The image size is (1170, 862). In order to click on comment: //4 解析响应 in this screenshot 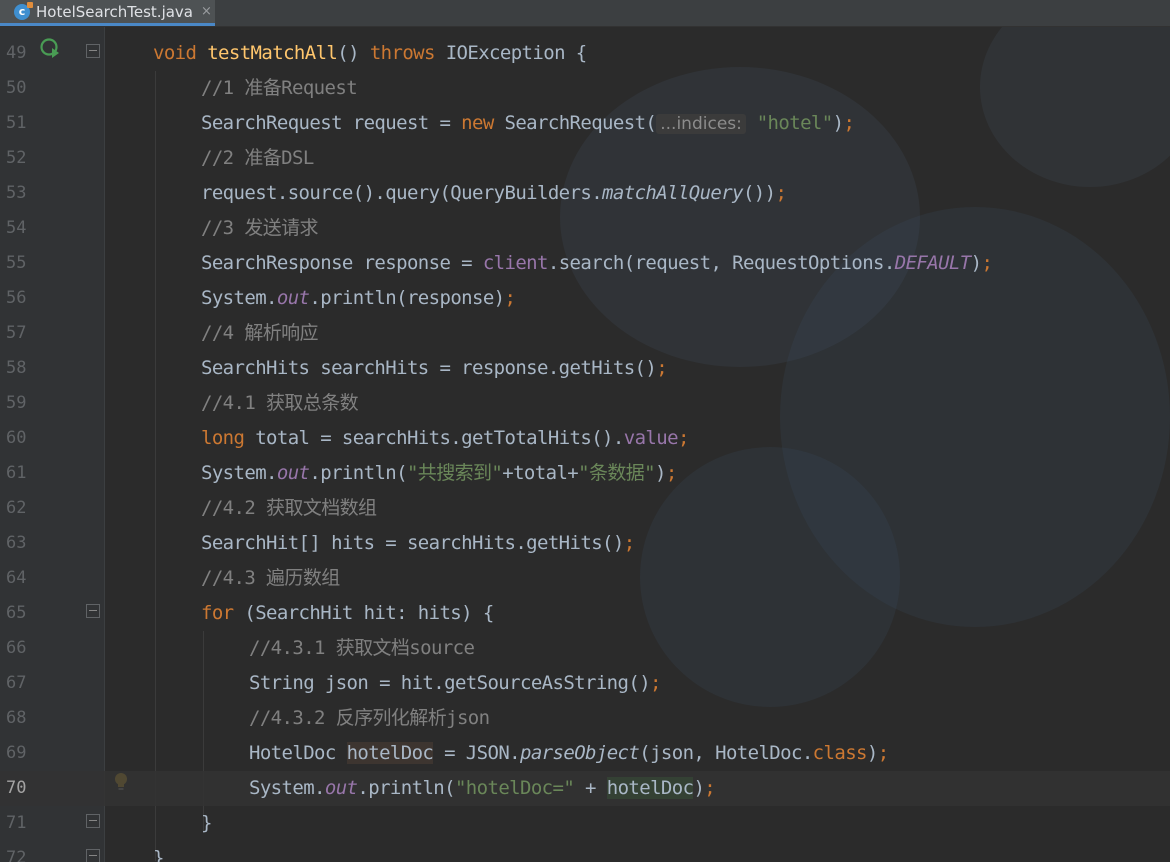, I will do `click(260, 333)`.